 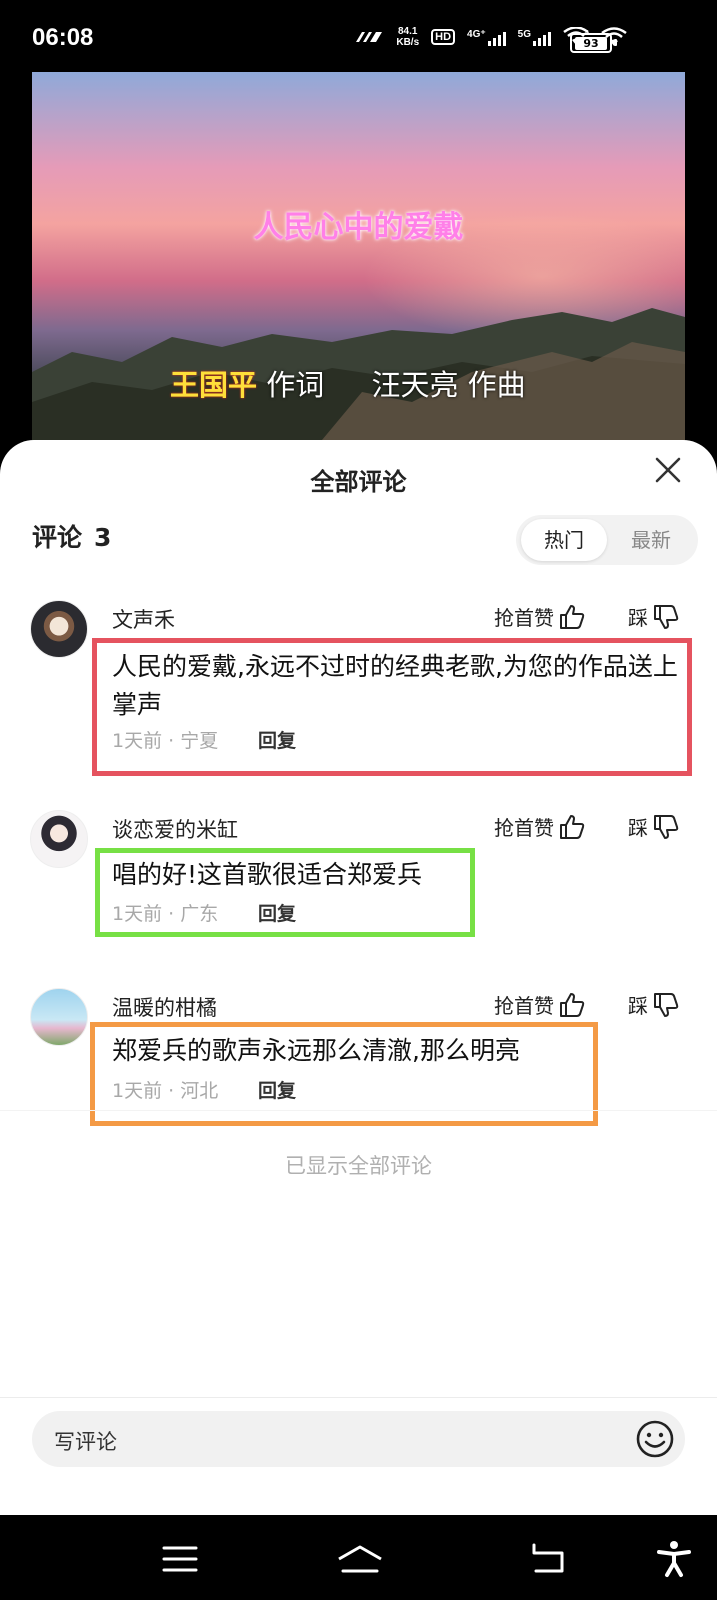 I want to click on comment-username: 文声禾, so click(x=143, y=619).